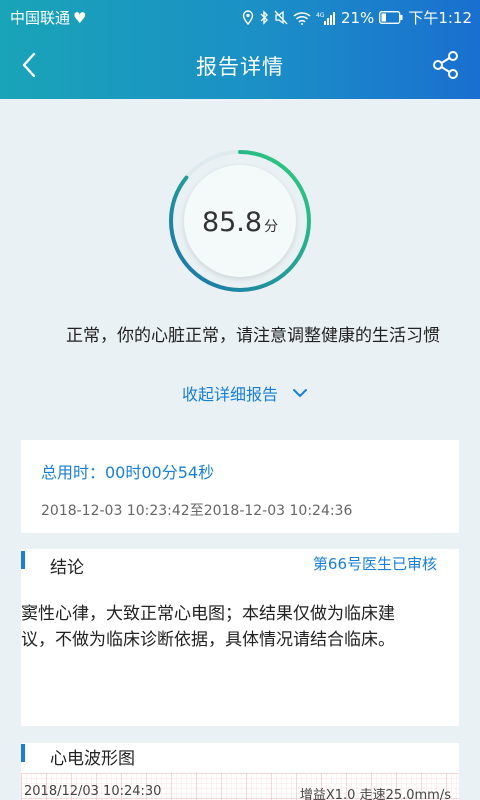 This screenshot has height=800, width=480. I want to click on score-unit: 分, so click(271, 227).